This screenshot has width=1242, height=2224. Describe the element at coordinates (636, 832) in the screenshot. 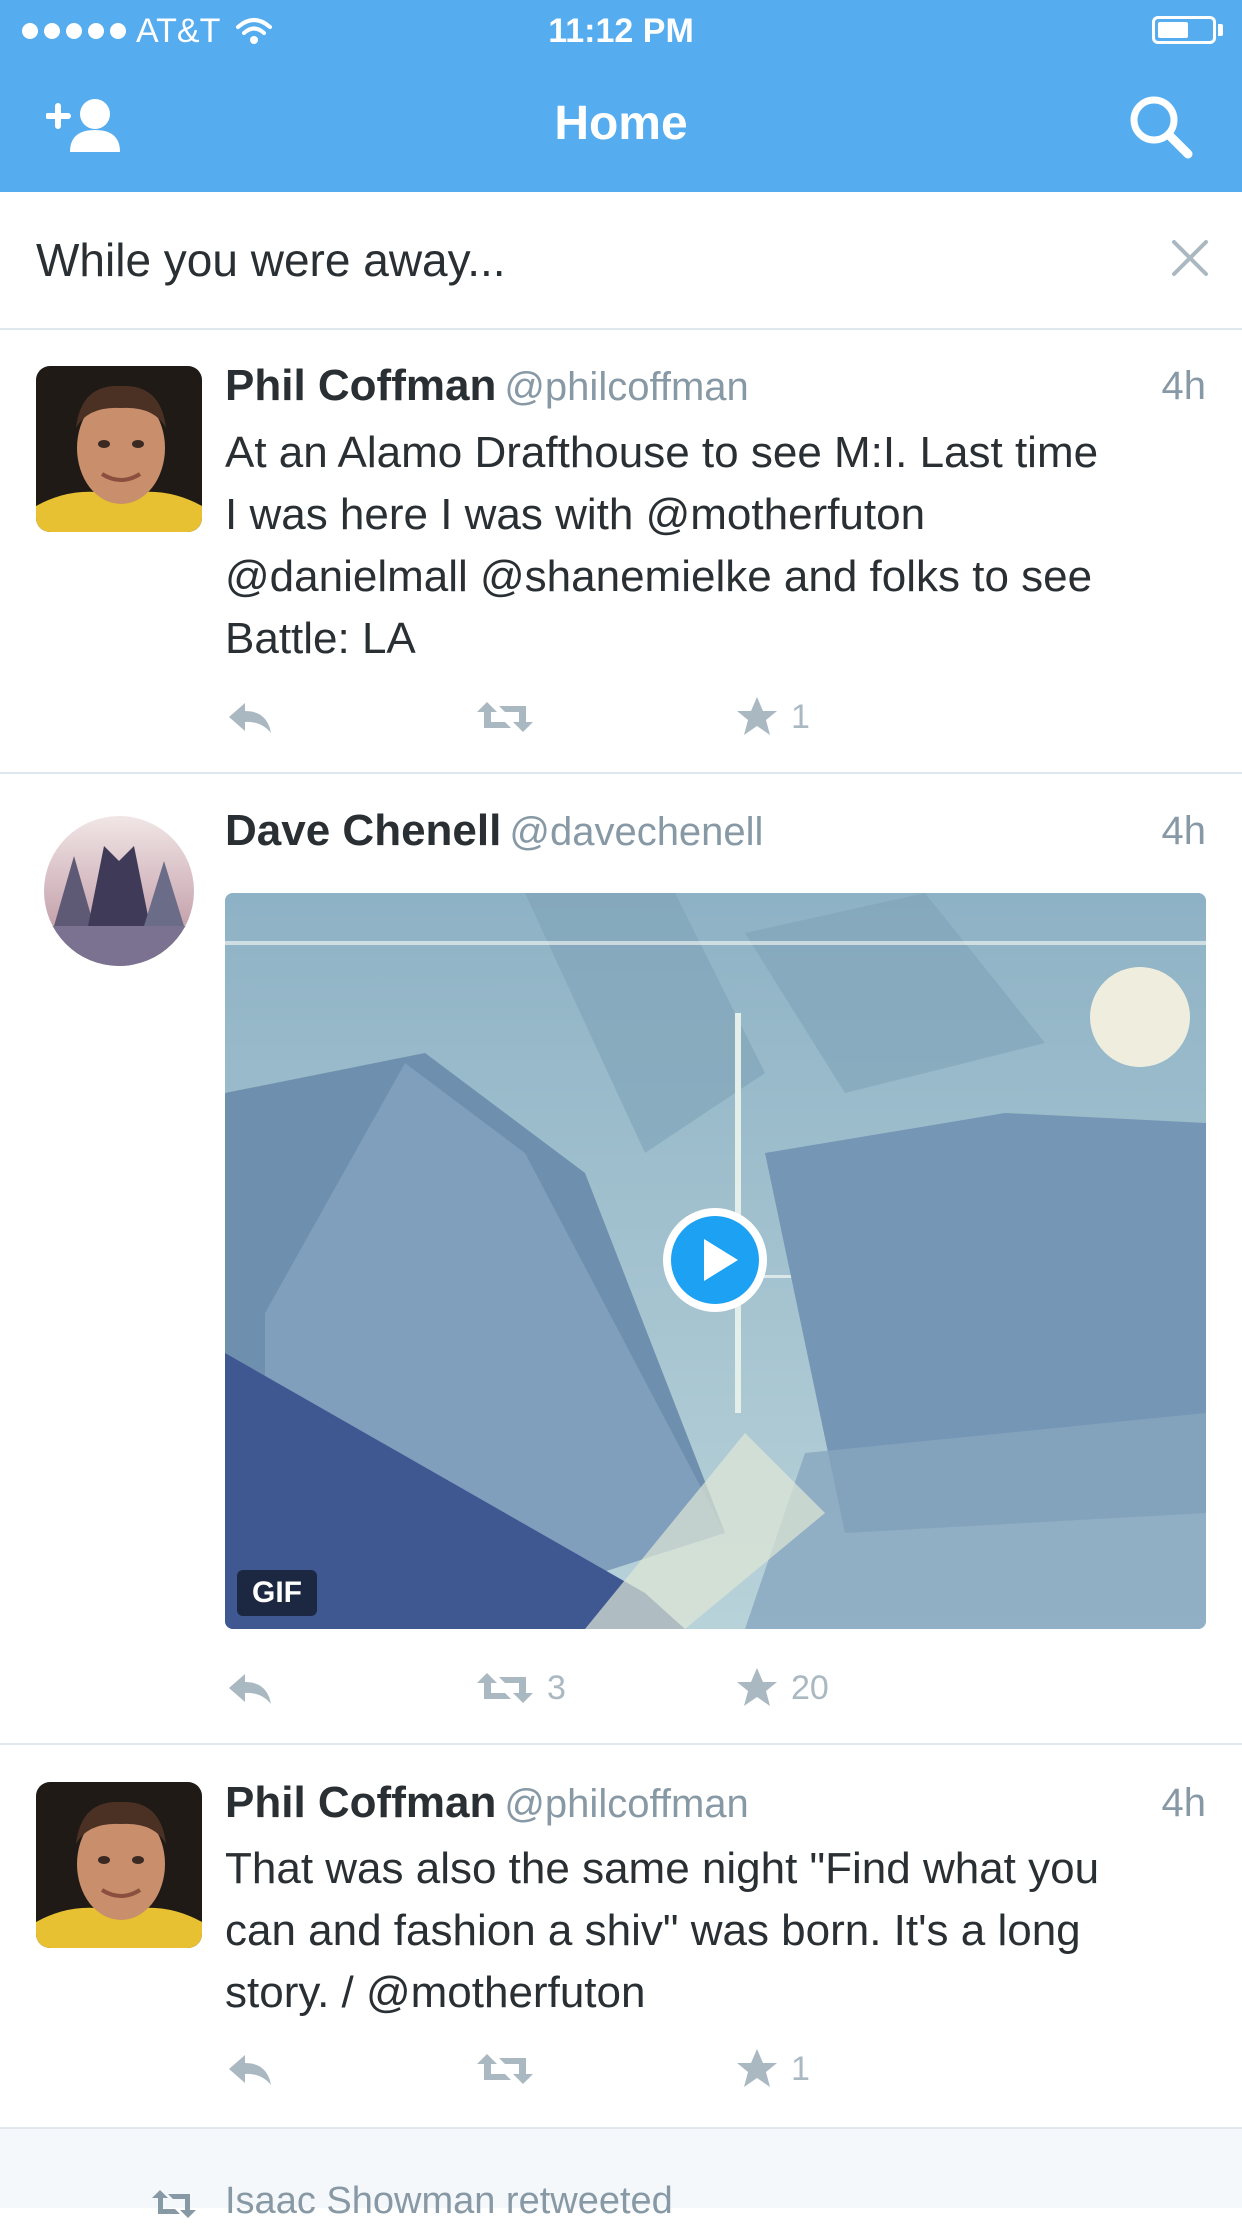

I see `tweet-author-handle: @davechenell` at that location.